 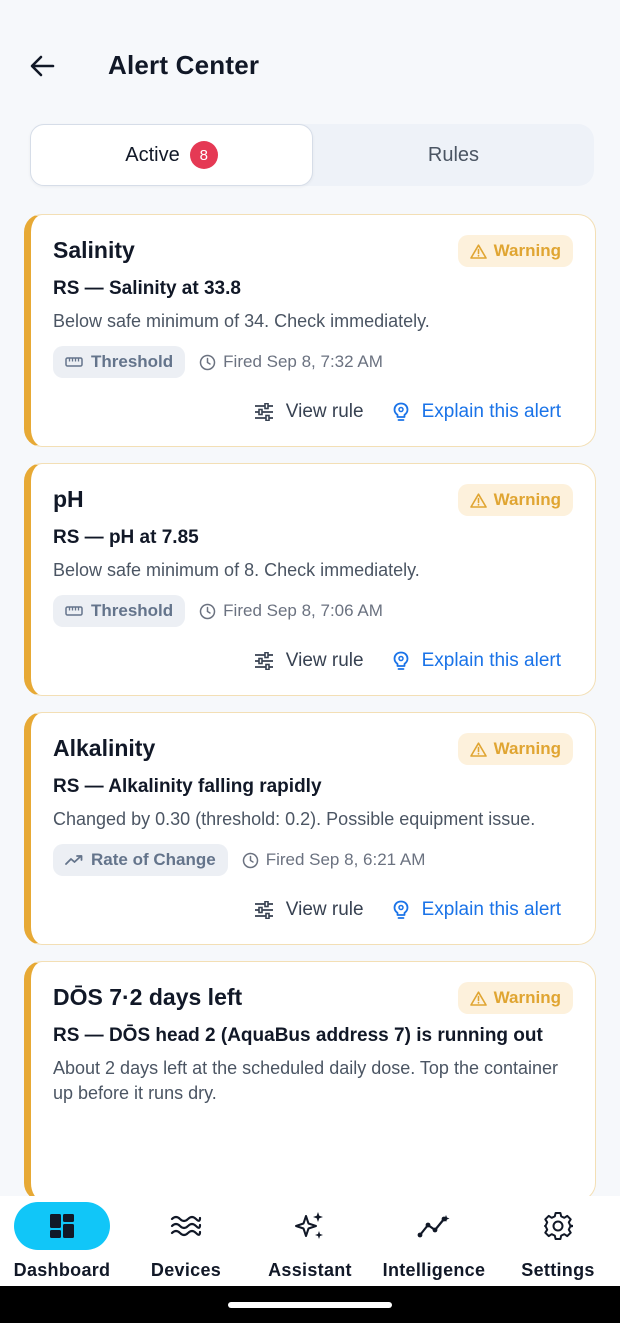 I want to click on alert-fired-time: Fired Sep 8, 7:06 AM, so click(x=291, y=611).